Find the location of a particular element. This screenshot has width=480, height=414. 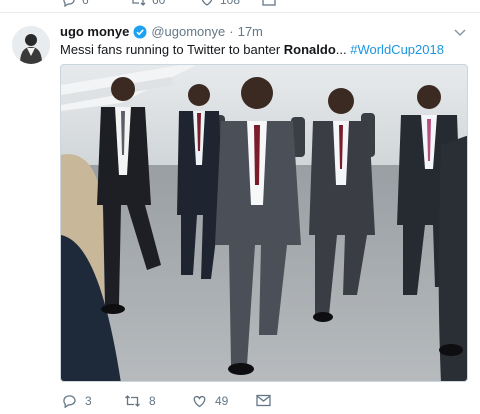

avatar is located at coordinates (31, 45).